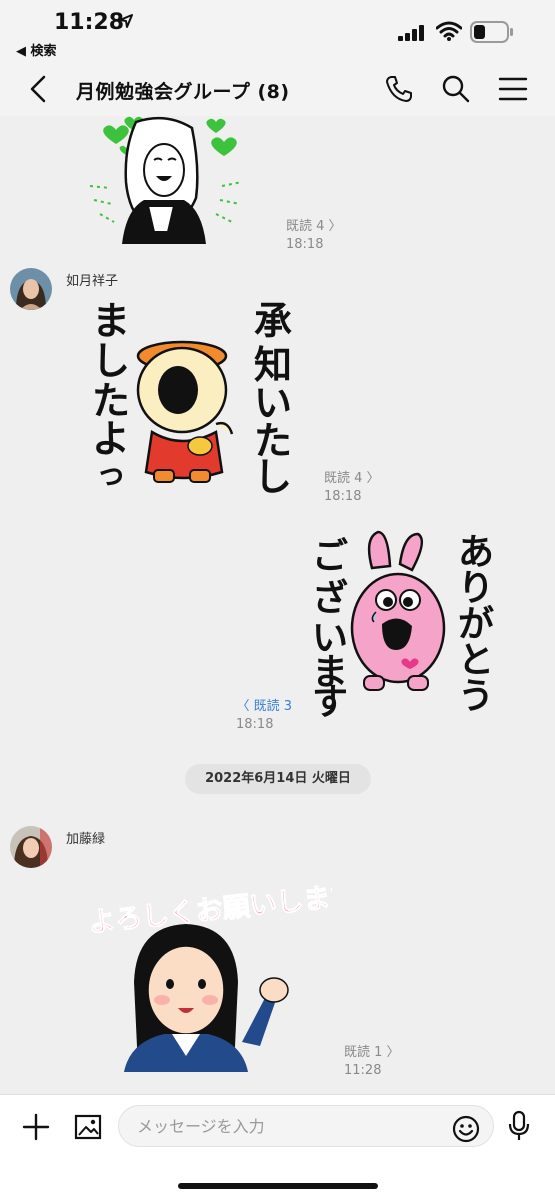 Image resolution: width=555 pixels, height=1200 pixels. Describe the element at coordinates (273, 321) in the screenshot. I see `svg-text: 承` at that location.